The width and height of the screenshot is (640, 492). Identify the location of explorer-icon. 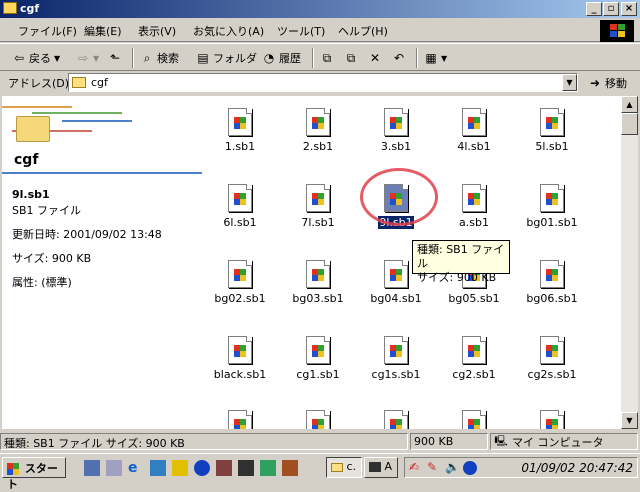
(158, 468).